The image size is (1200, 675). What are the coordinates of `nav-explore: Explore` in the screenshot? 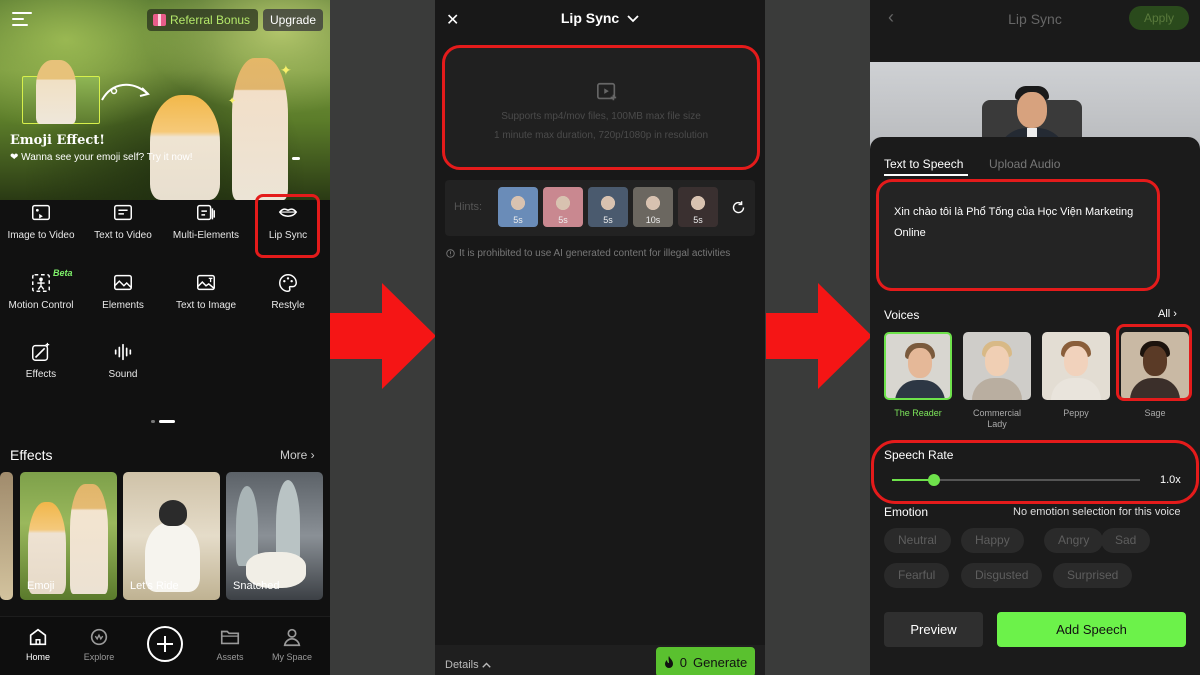 It's located at (99, 644).